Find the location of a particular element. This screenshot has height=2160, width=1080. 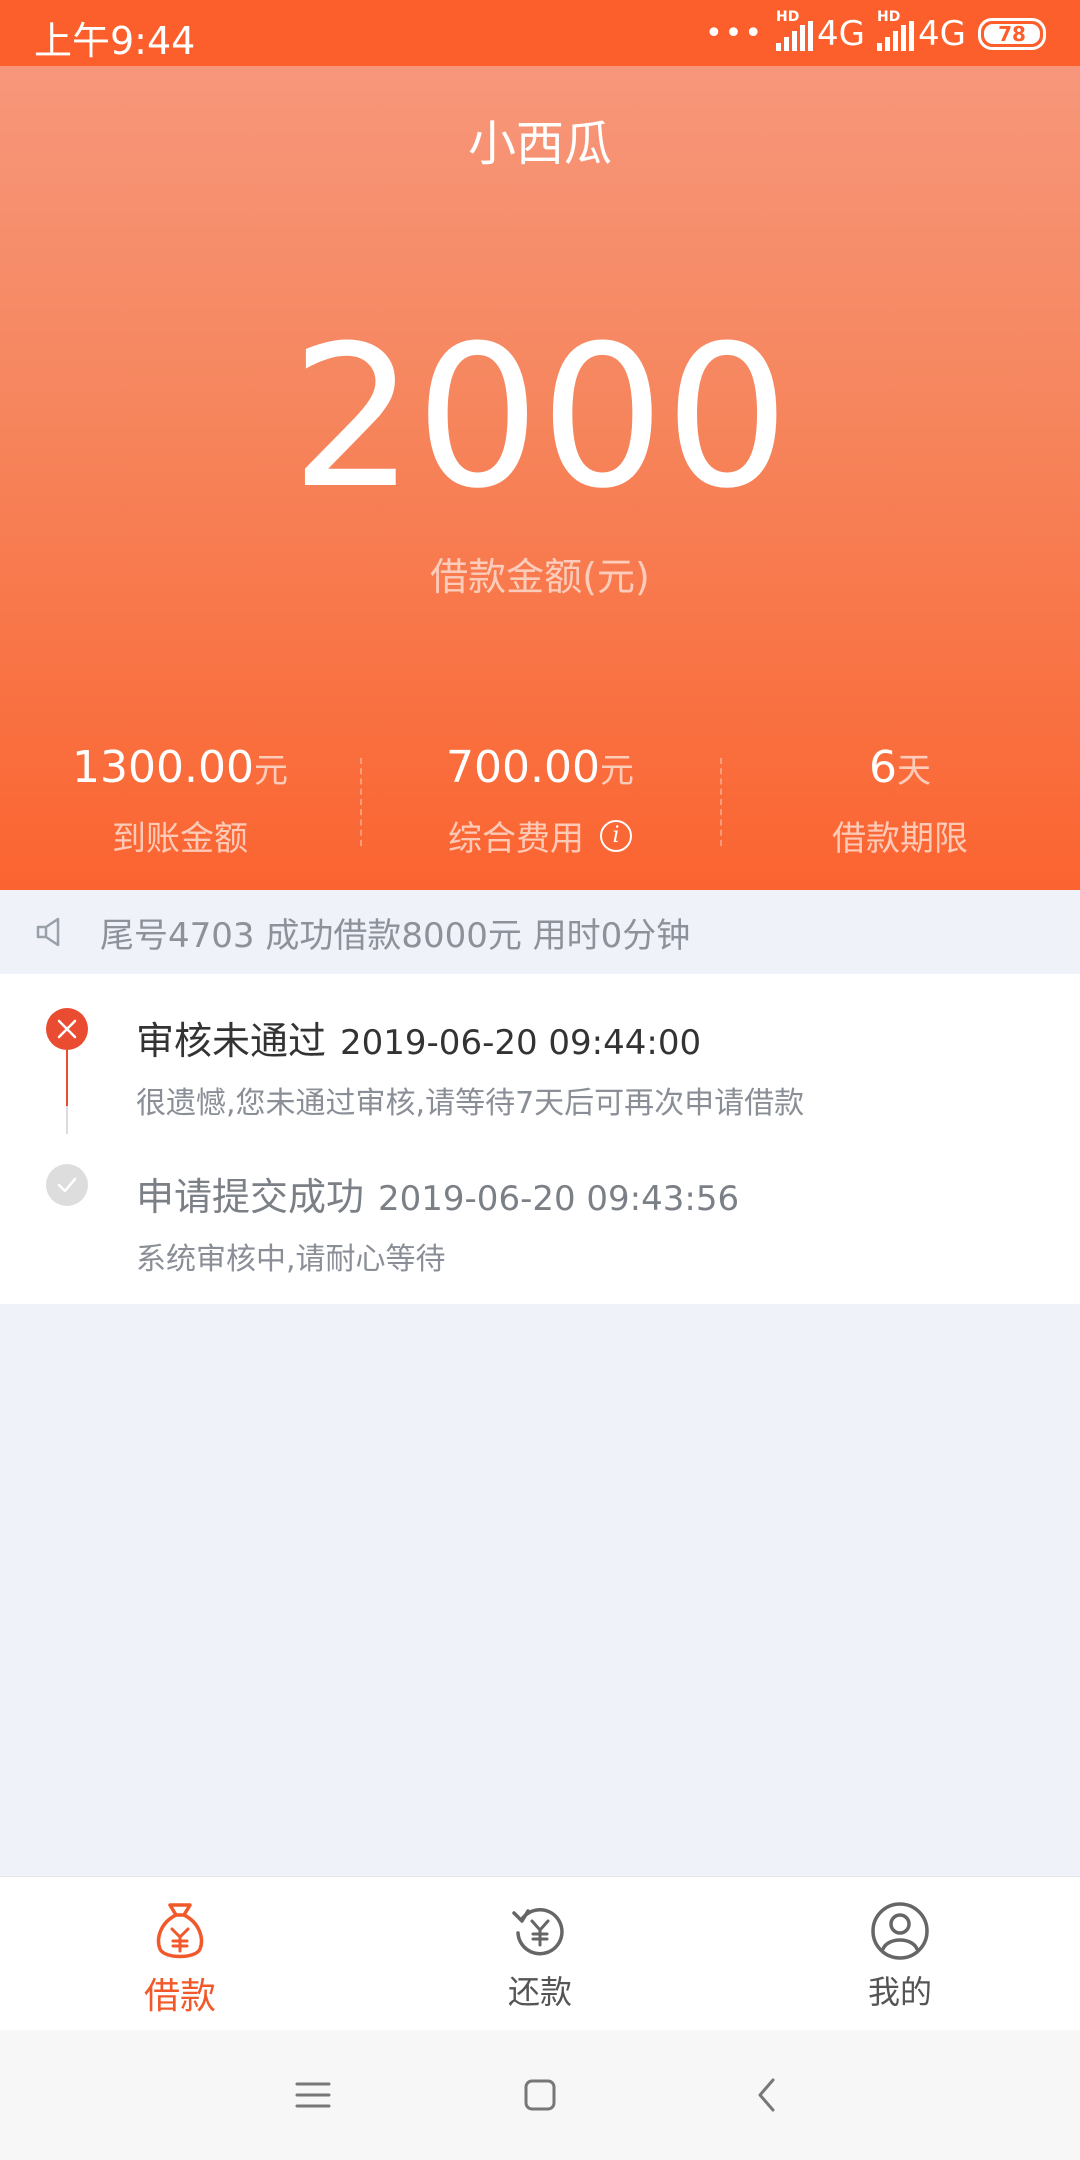

status-icons: ••• HD 4G HD 4G 78 is located at coordinates (875, 32).